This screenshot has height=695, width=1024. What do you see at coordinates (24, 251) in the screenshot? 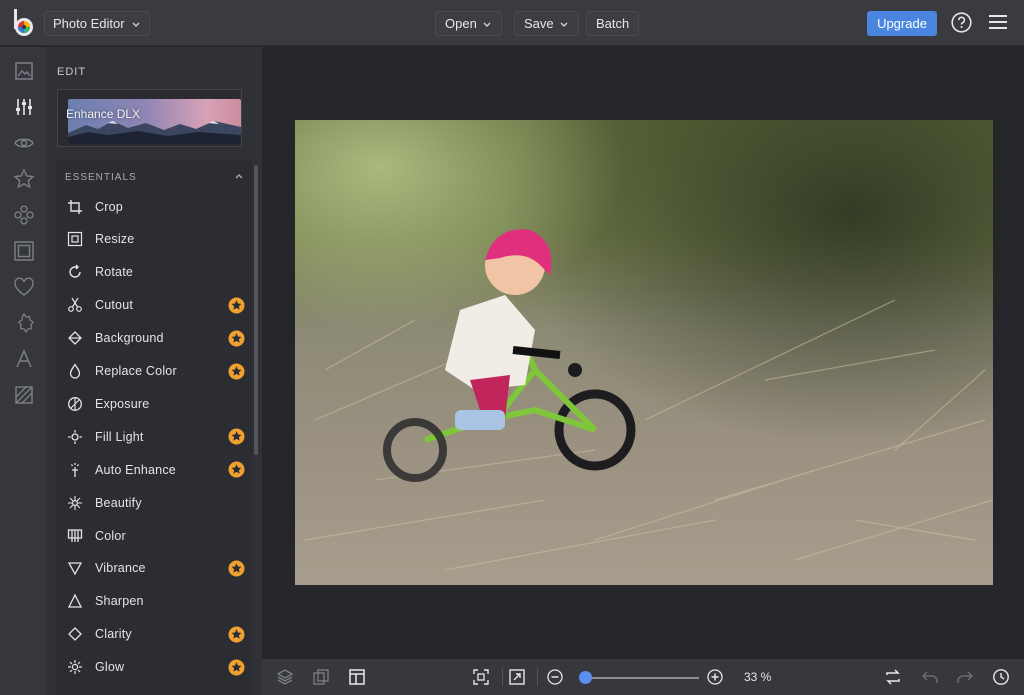
I see `frame-icon` at bounding box center [24, 251].